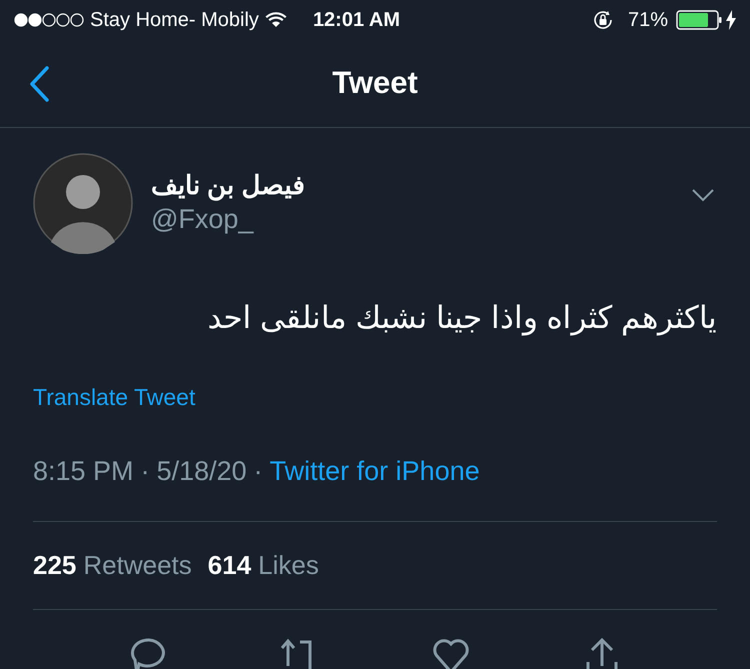 The image size is (750, 669). I want to click on tweet-text: ياكثرهم كثراه واذا جينا نشبك مانلقى احد, so click(462, 318).